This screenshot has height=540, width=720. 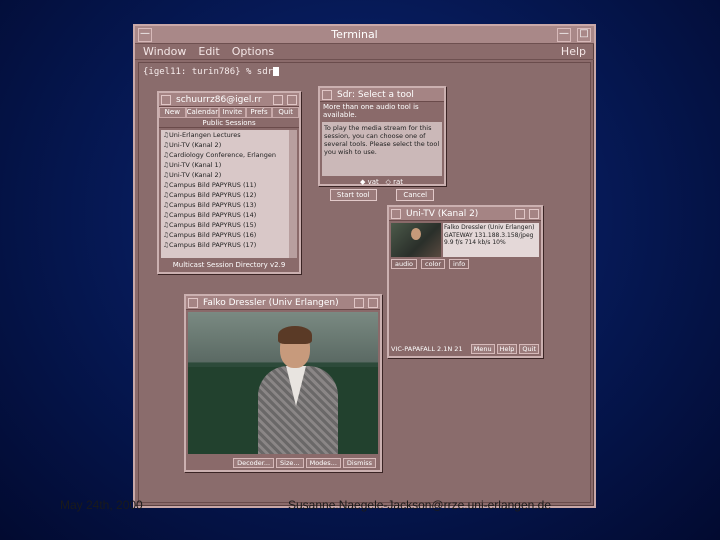 I want to click on vic-title: Uni-TV (Kanal 2), so click(x=442, y=213).